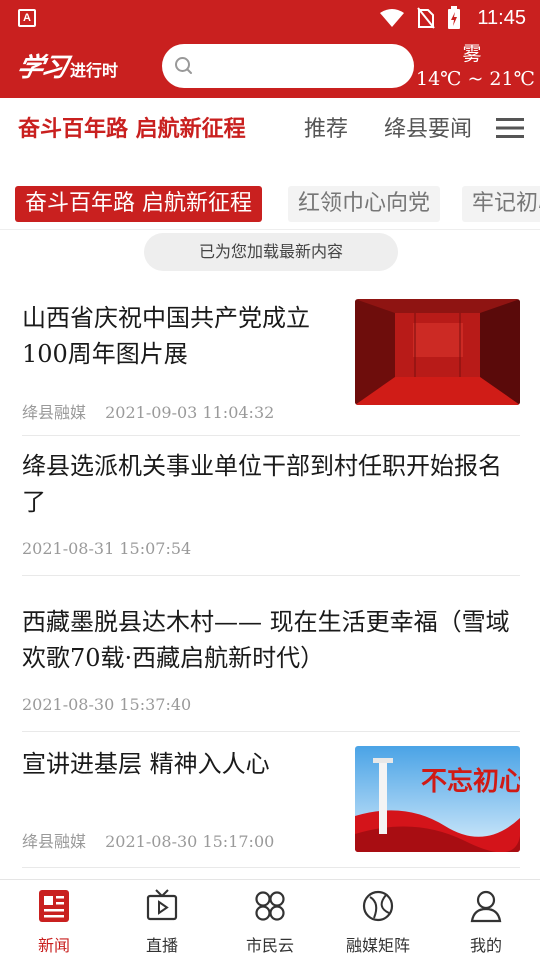  What do you see at coordinates (94, 70) in the screenshot?
I see `logo-text: 进行时` at bounding box center [94, 70].